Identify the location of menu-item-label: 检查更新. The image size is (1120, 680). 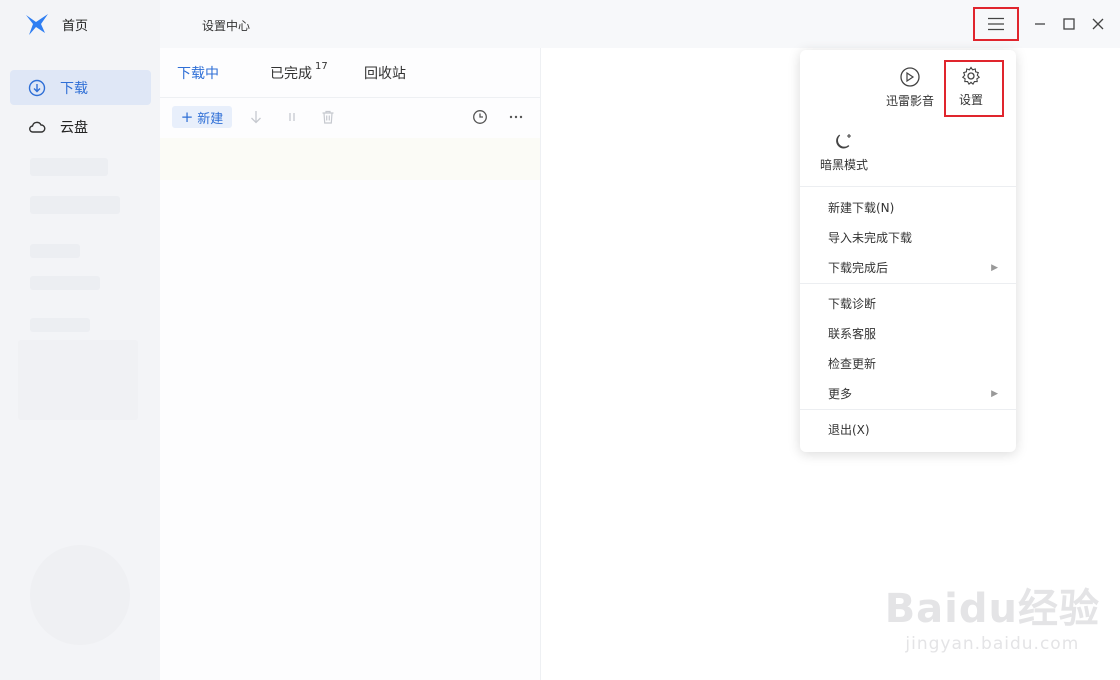
(852, 364).